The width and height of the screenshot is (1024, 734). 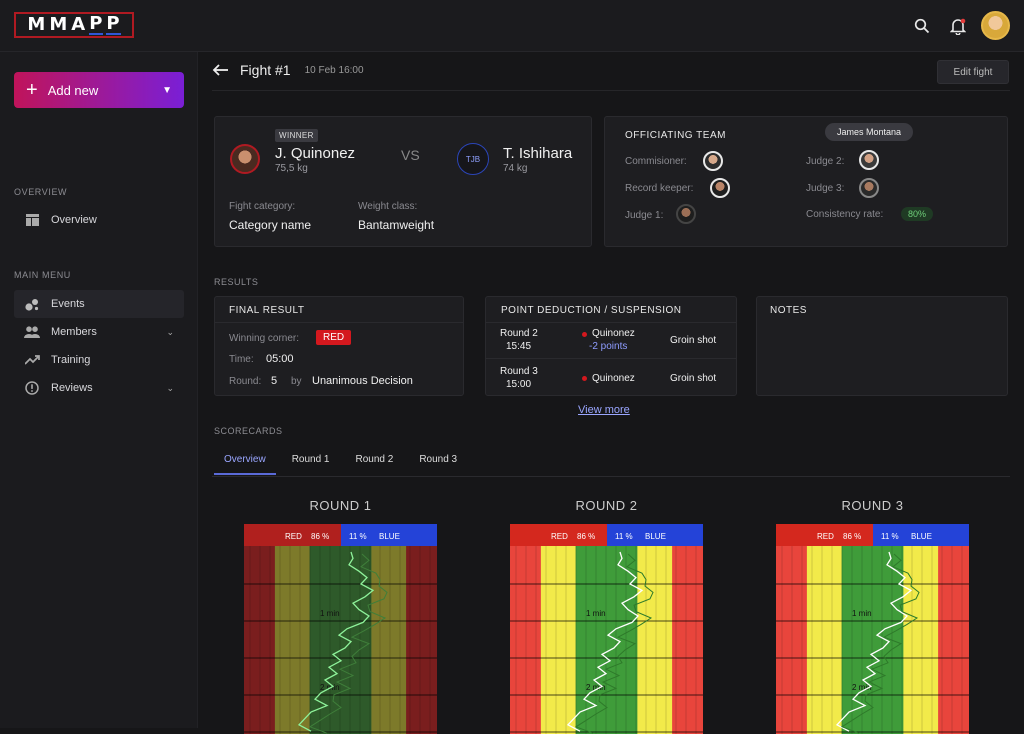 What do you see at coordinates (32, 388) in the screenshot?
I see `alert-icon` at bounding box center [32, 388].